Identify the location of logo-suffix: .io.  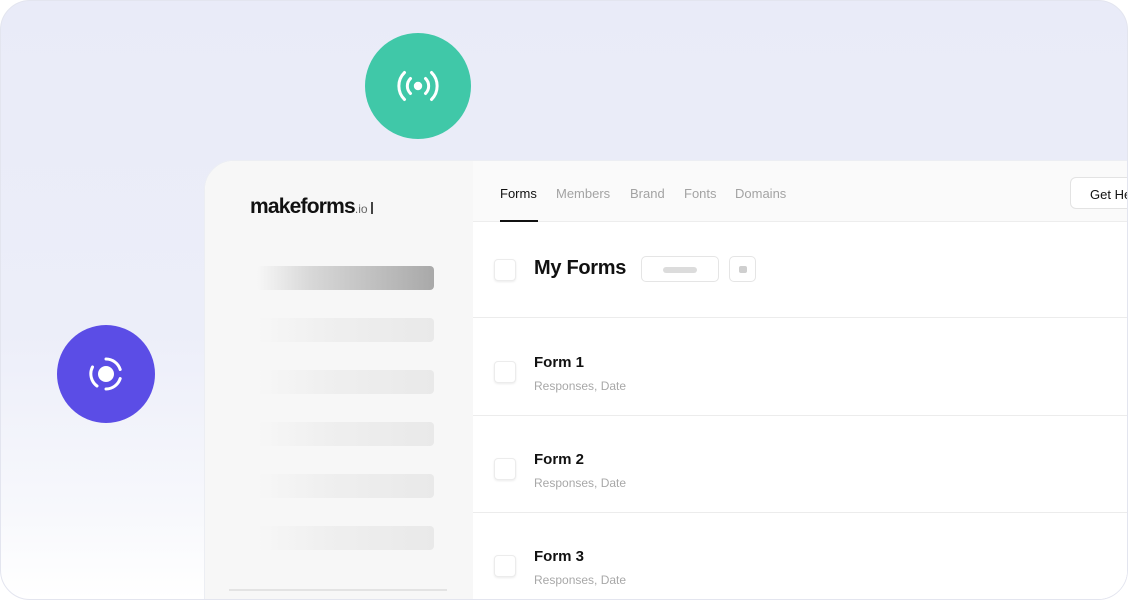
(361, 209).